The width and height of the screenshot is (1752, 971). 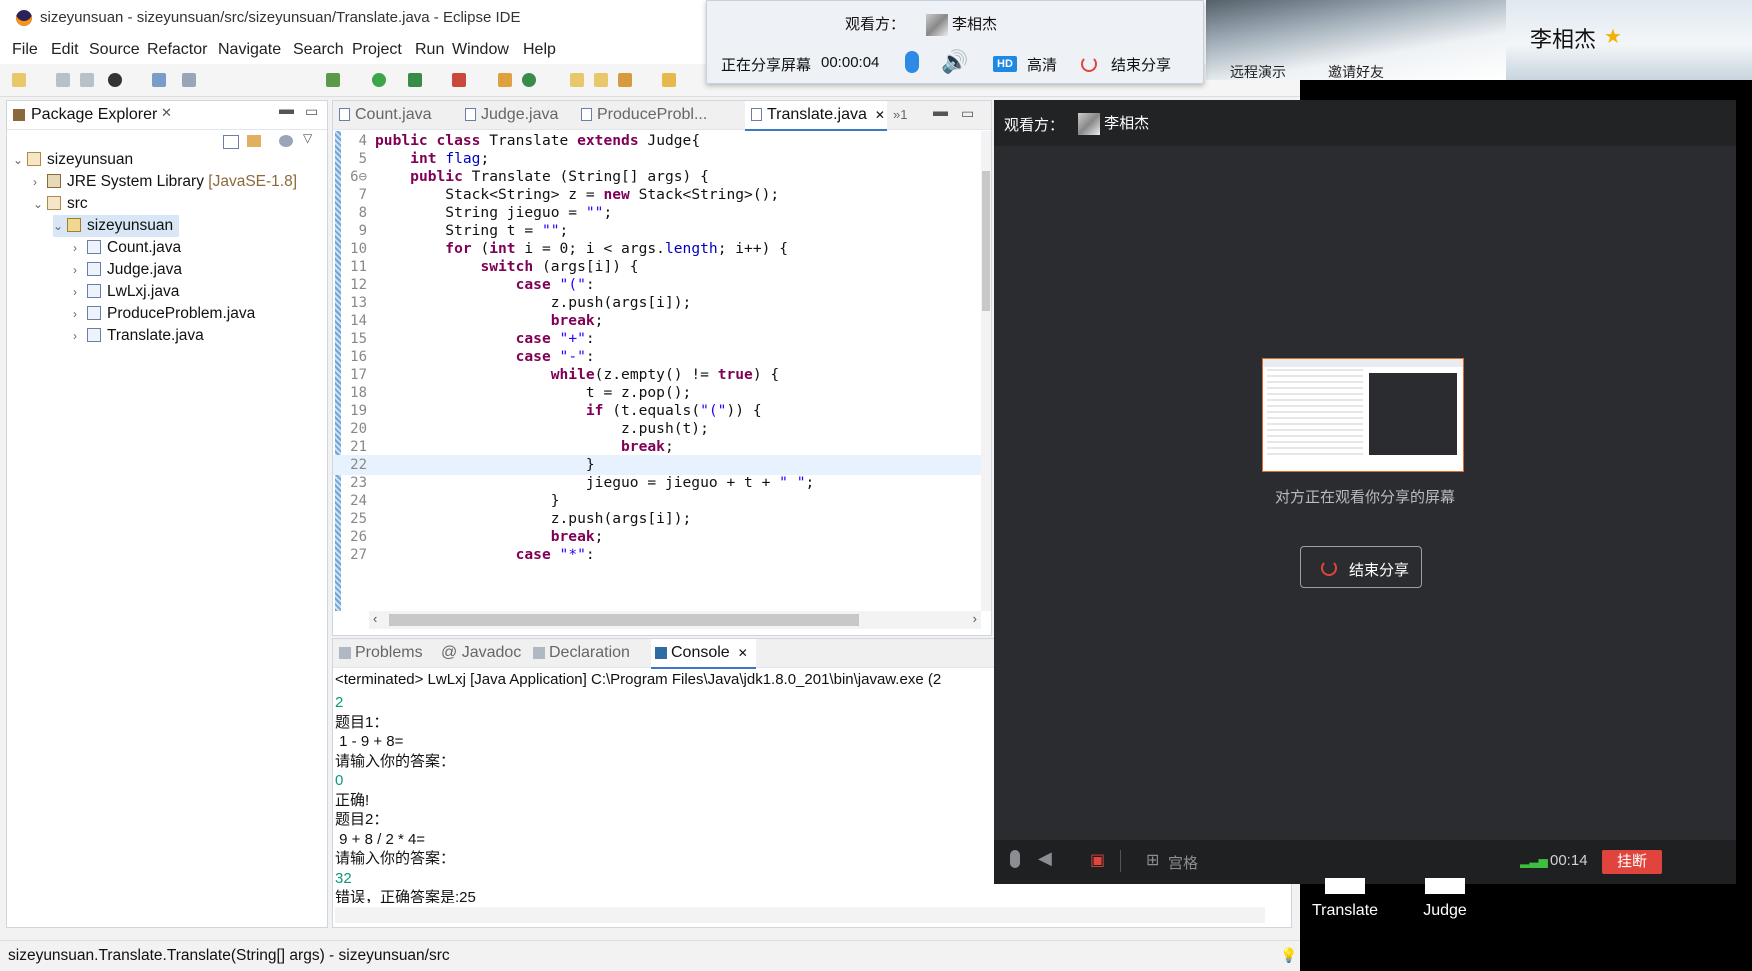 What do you see at coordinates (65, 50) in the screenshot?
I see `menu-edit: Edit` at bounding box center [65, 50].